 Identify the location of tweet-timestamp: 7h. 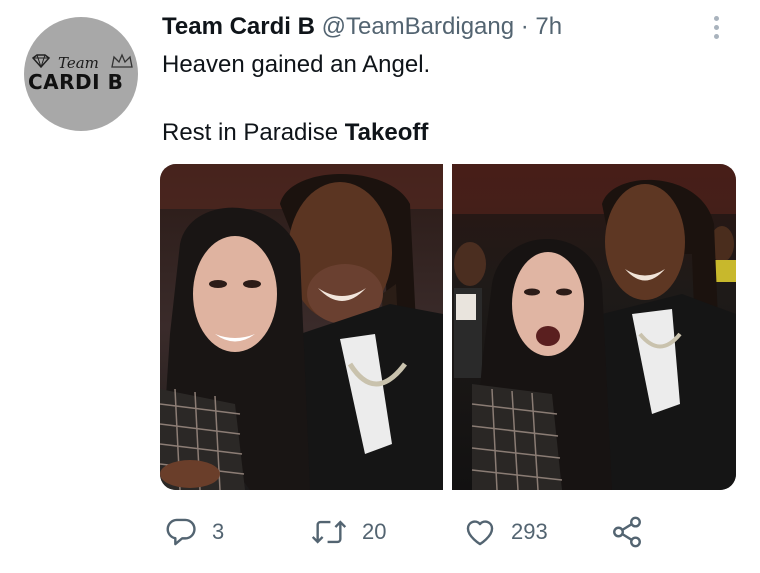
(548, 26).